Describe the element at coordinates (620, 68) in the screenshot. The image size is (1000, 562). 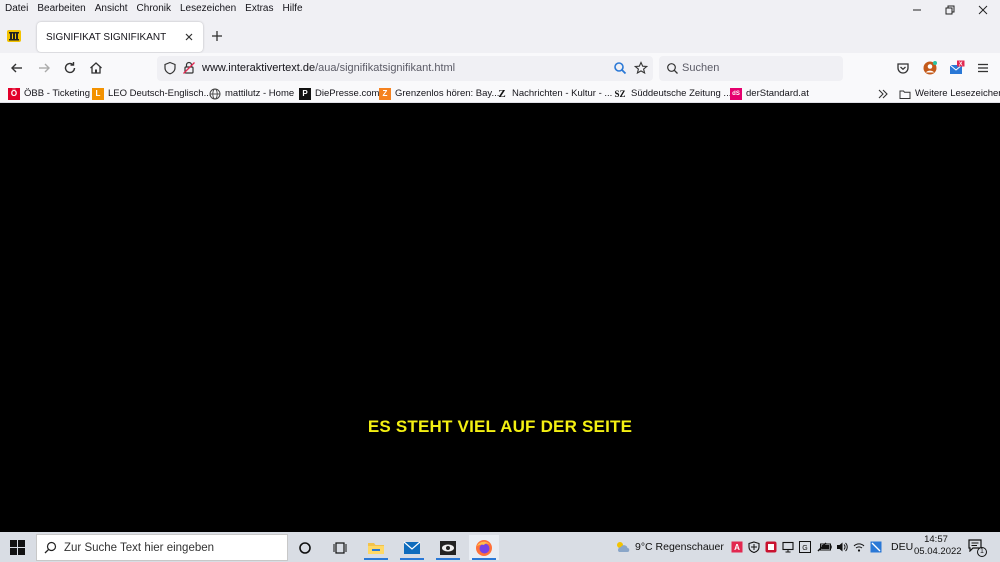
I see `search-engine-icon` at that location.